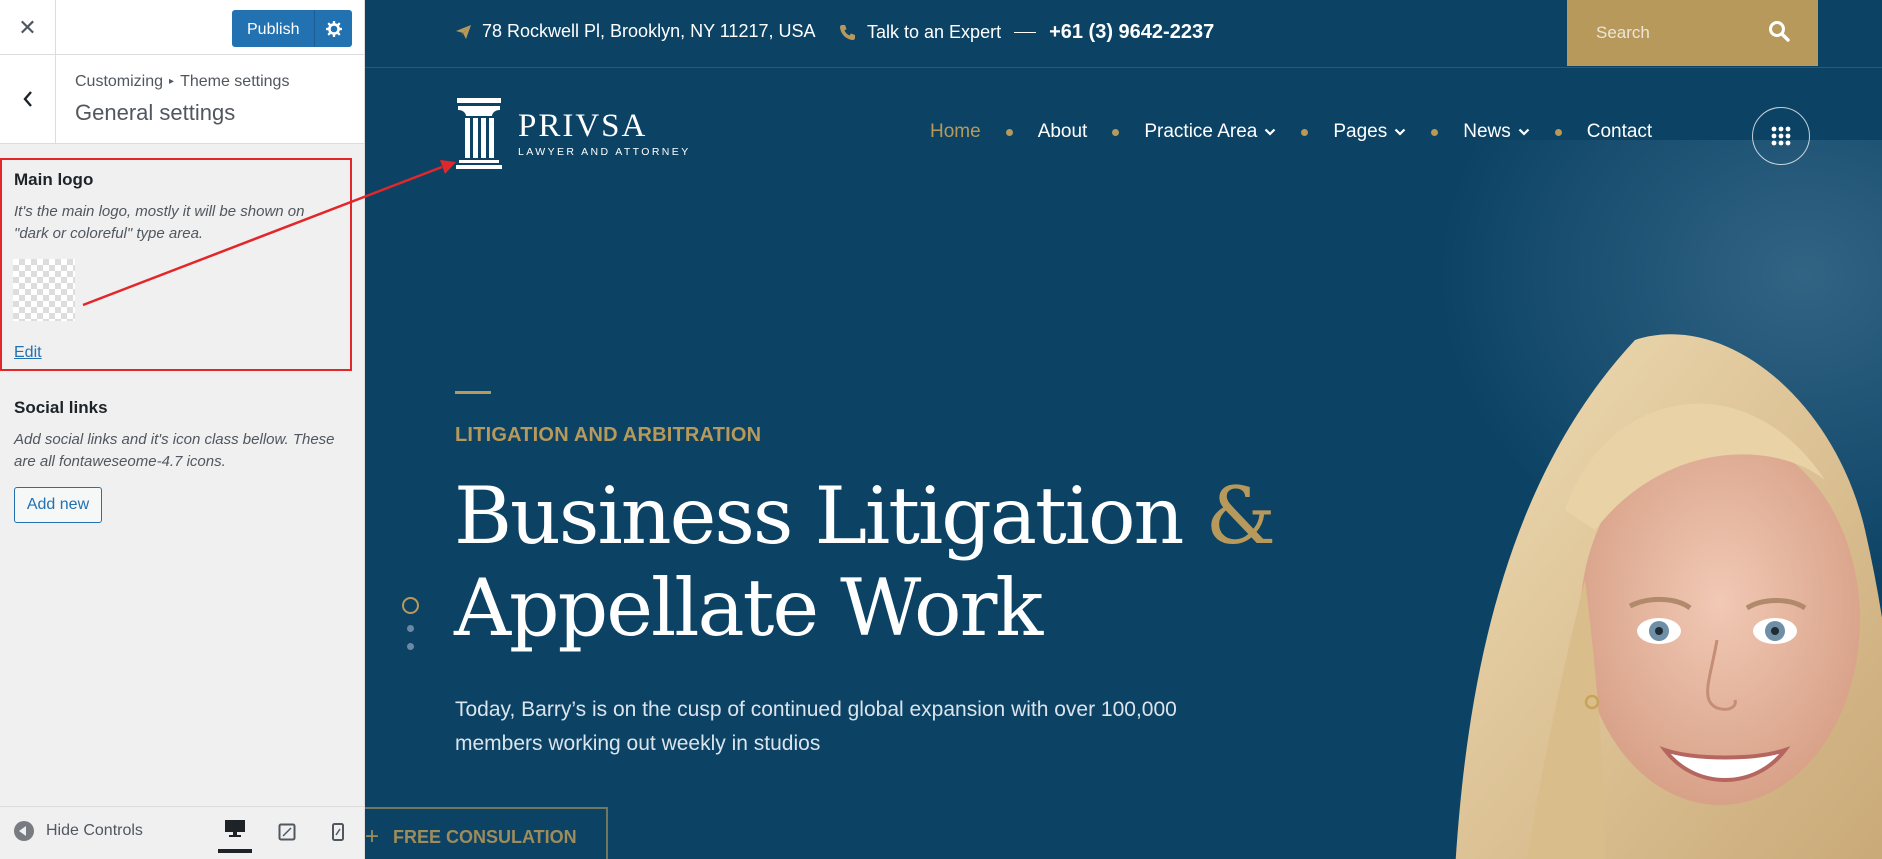  I want to click on nav-item-practice-area: Practice Area, so click(1210, 132).